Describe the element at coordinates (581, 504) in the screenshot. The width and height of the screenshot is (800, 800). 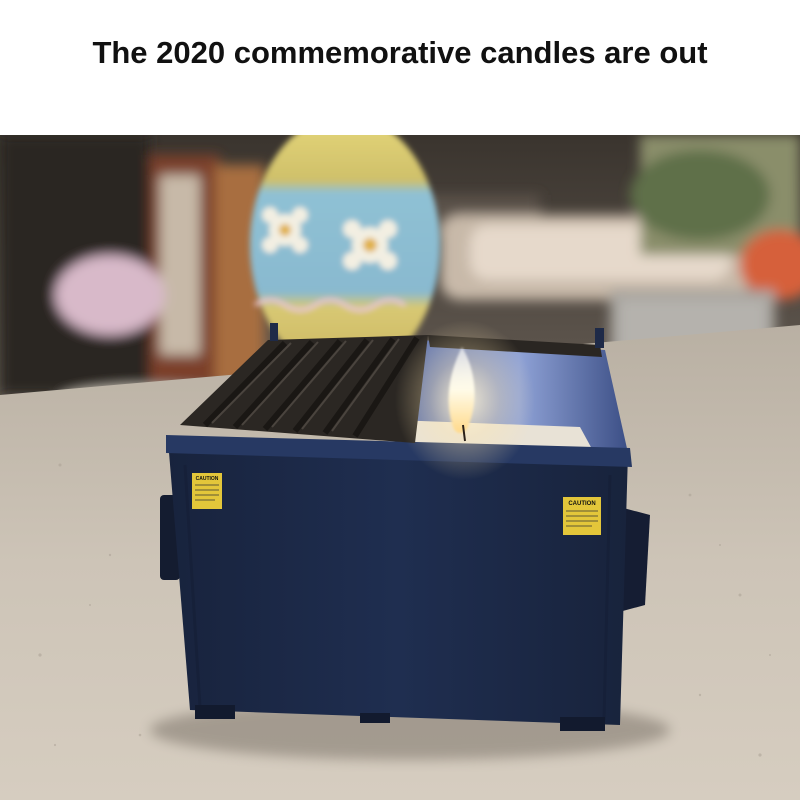
I see `right-caution-label: CAUTION` at that location.